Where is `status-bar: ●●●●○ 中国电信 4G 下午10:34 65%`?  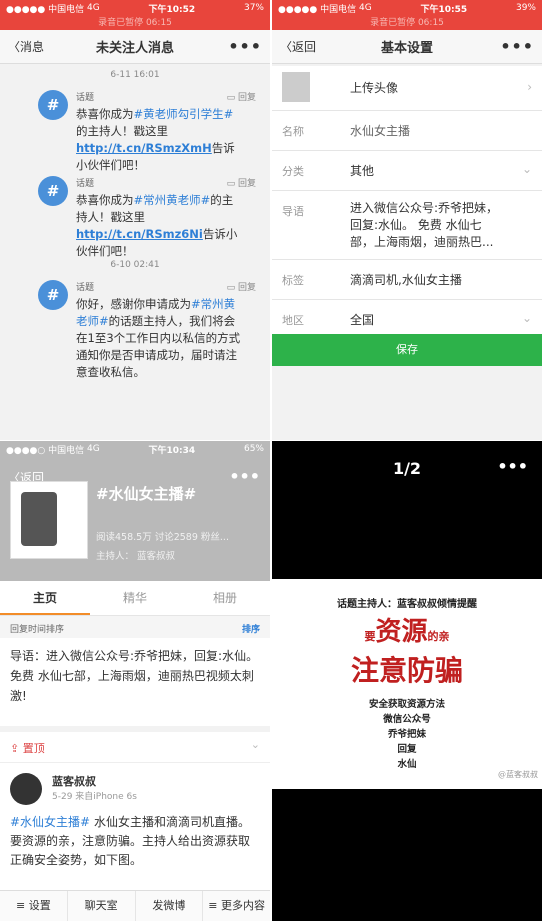 status-bar: ●●●●○ 中国电信 4G 下午10:34 65% is located at coordinates (135, 449).